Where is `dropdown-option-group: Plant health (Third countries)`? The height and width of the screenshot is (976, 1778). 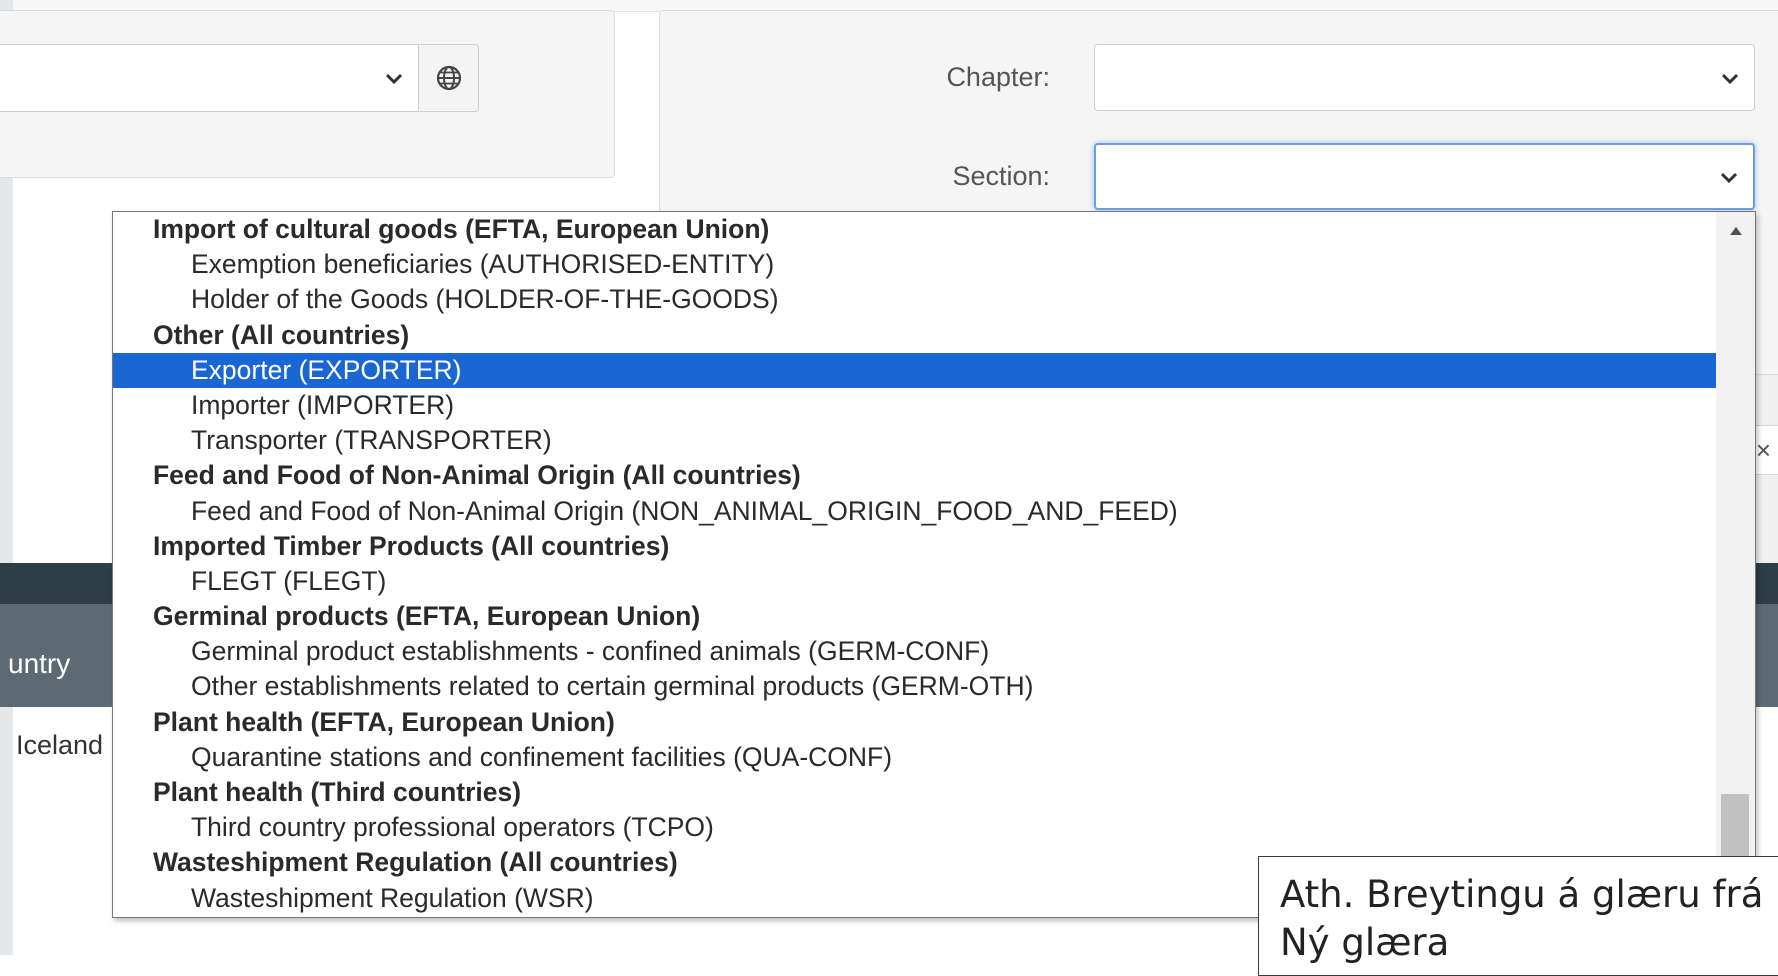 dropdown-option-group: Plant health (Third countries) is located at coordinates (337, 792).